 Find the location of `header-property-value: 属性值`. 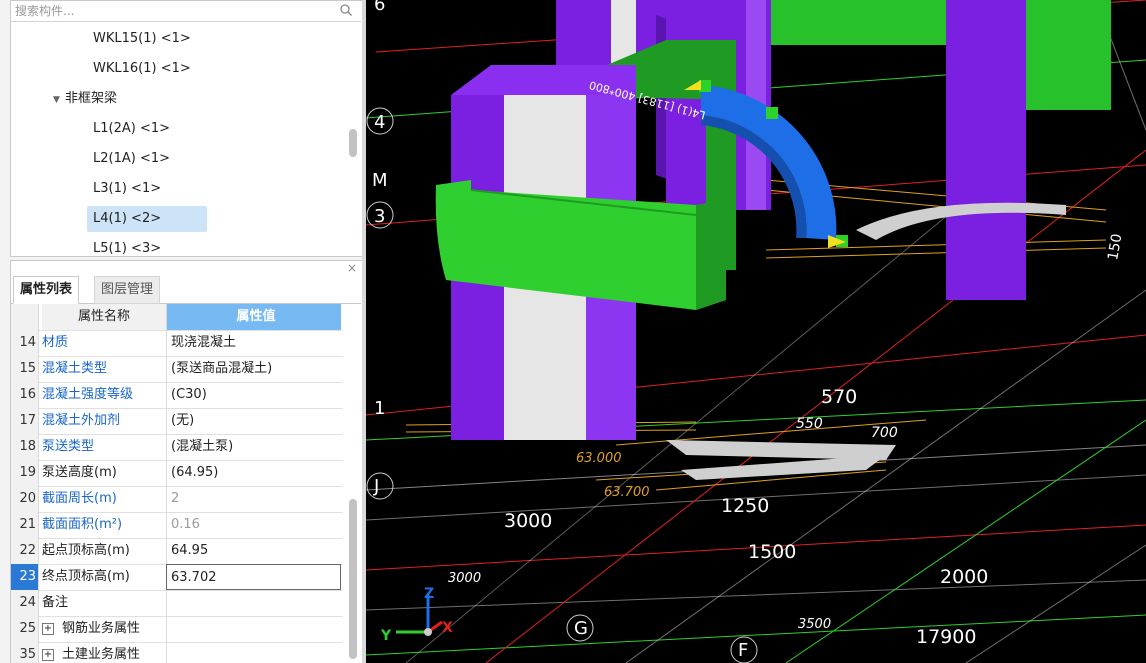

header-property-value: 属性值 is located at coordinates (253, 317).